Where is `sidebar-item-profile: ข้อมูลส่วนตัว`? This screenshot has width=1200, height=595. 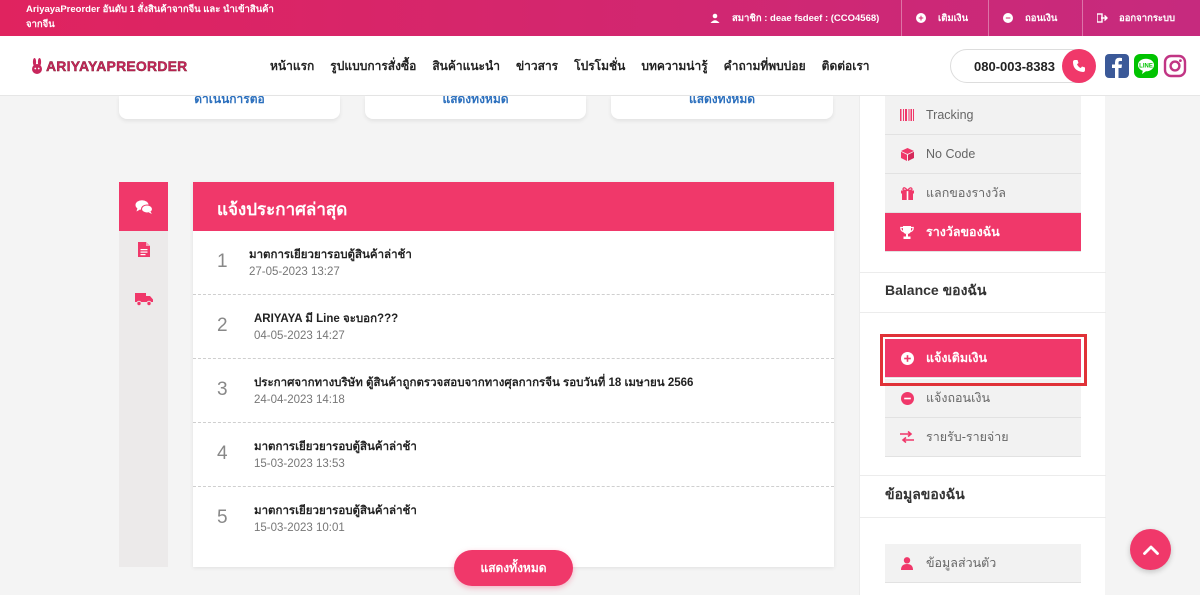 sidebar-item-profile: ข้อมูลส่วนตัว is located at coordinates (983, 563).